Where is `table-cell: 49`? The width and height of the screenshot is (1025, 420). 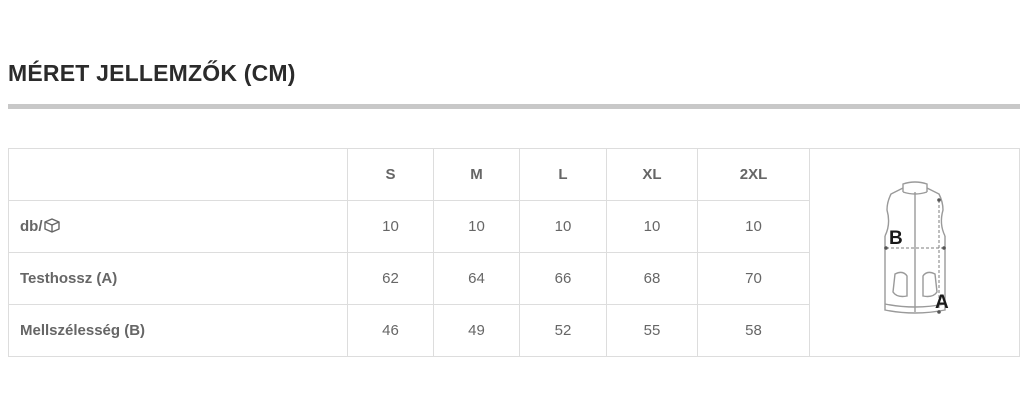
table-cell: 49 is located at coordinates (476, 330).